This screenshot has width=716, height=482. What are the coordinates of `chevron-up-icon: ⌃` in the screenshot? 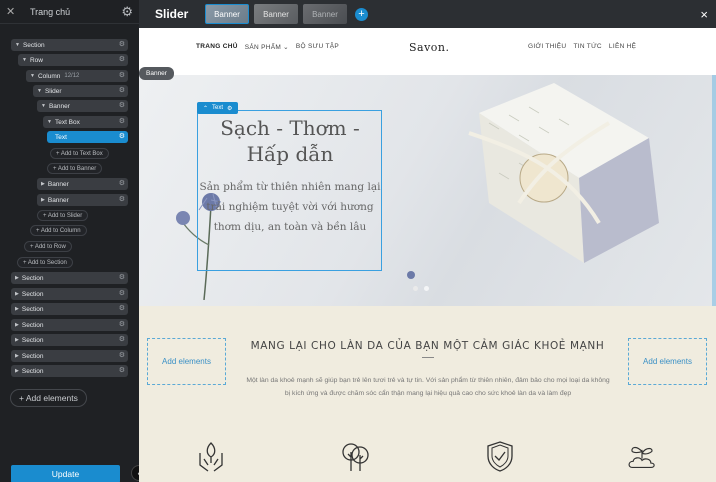 It's located at (205, 108).